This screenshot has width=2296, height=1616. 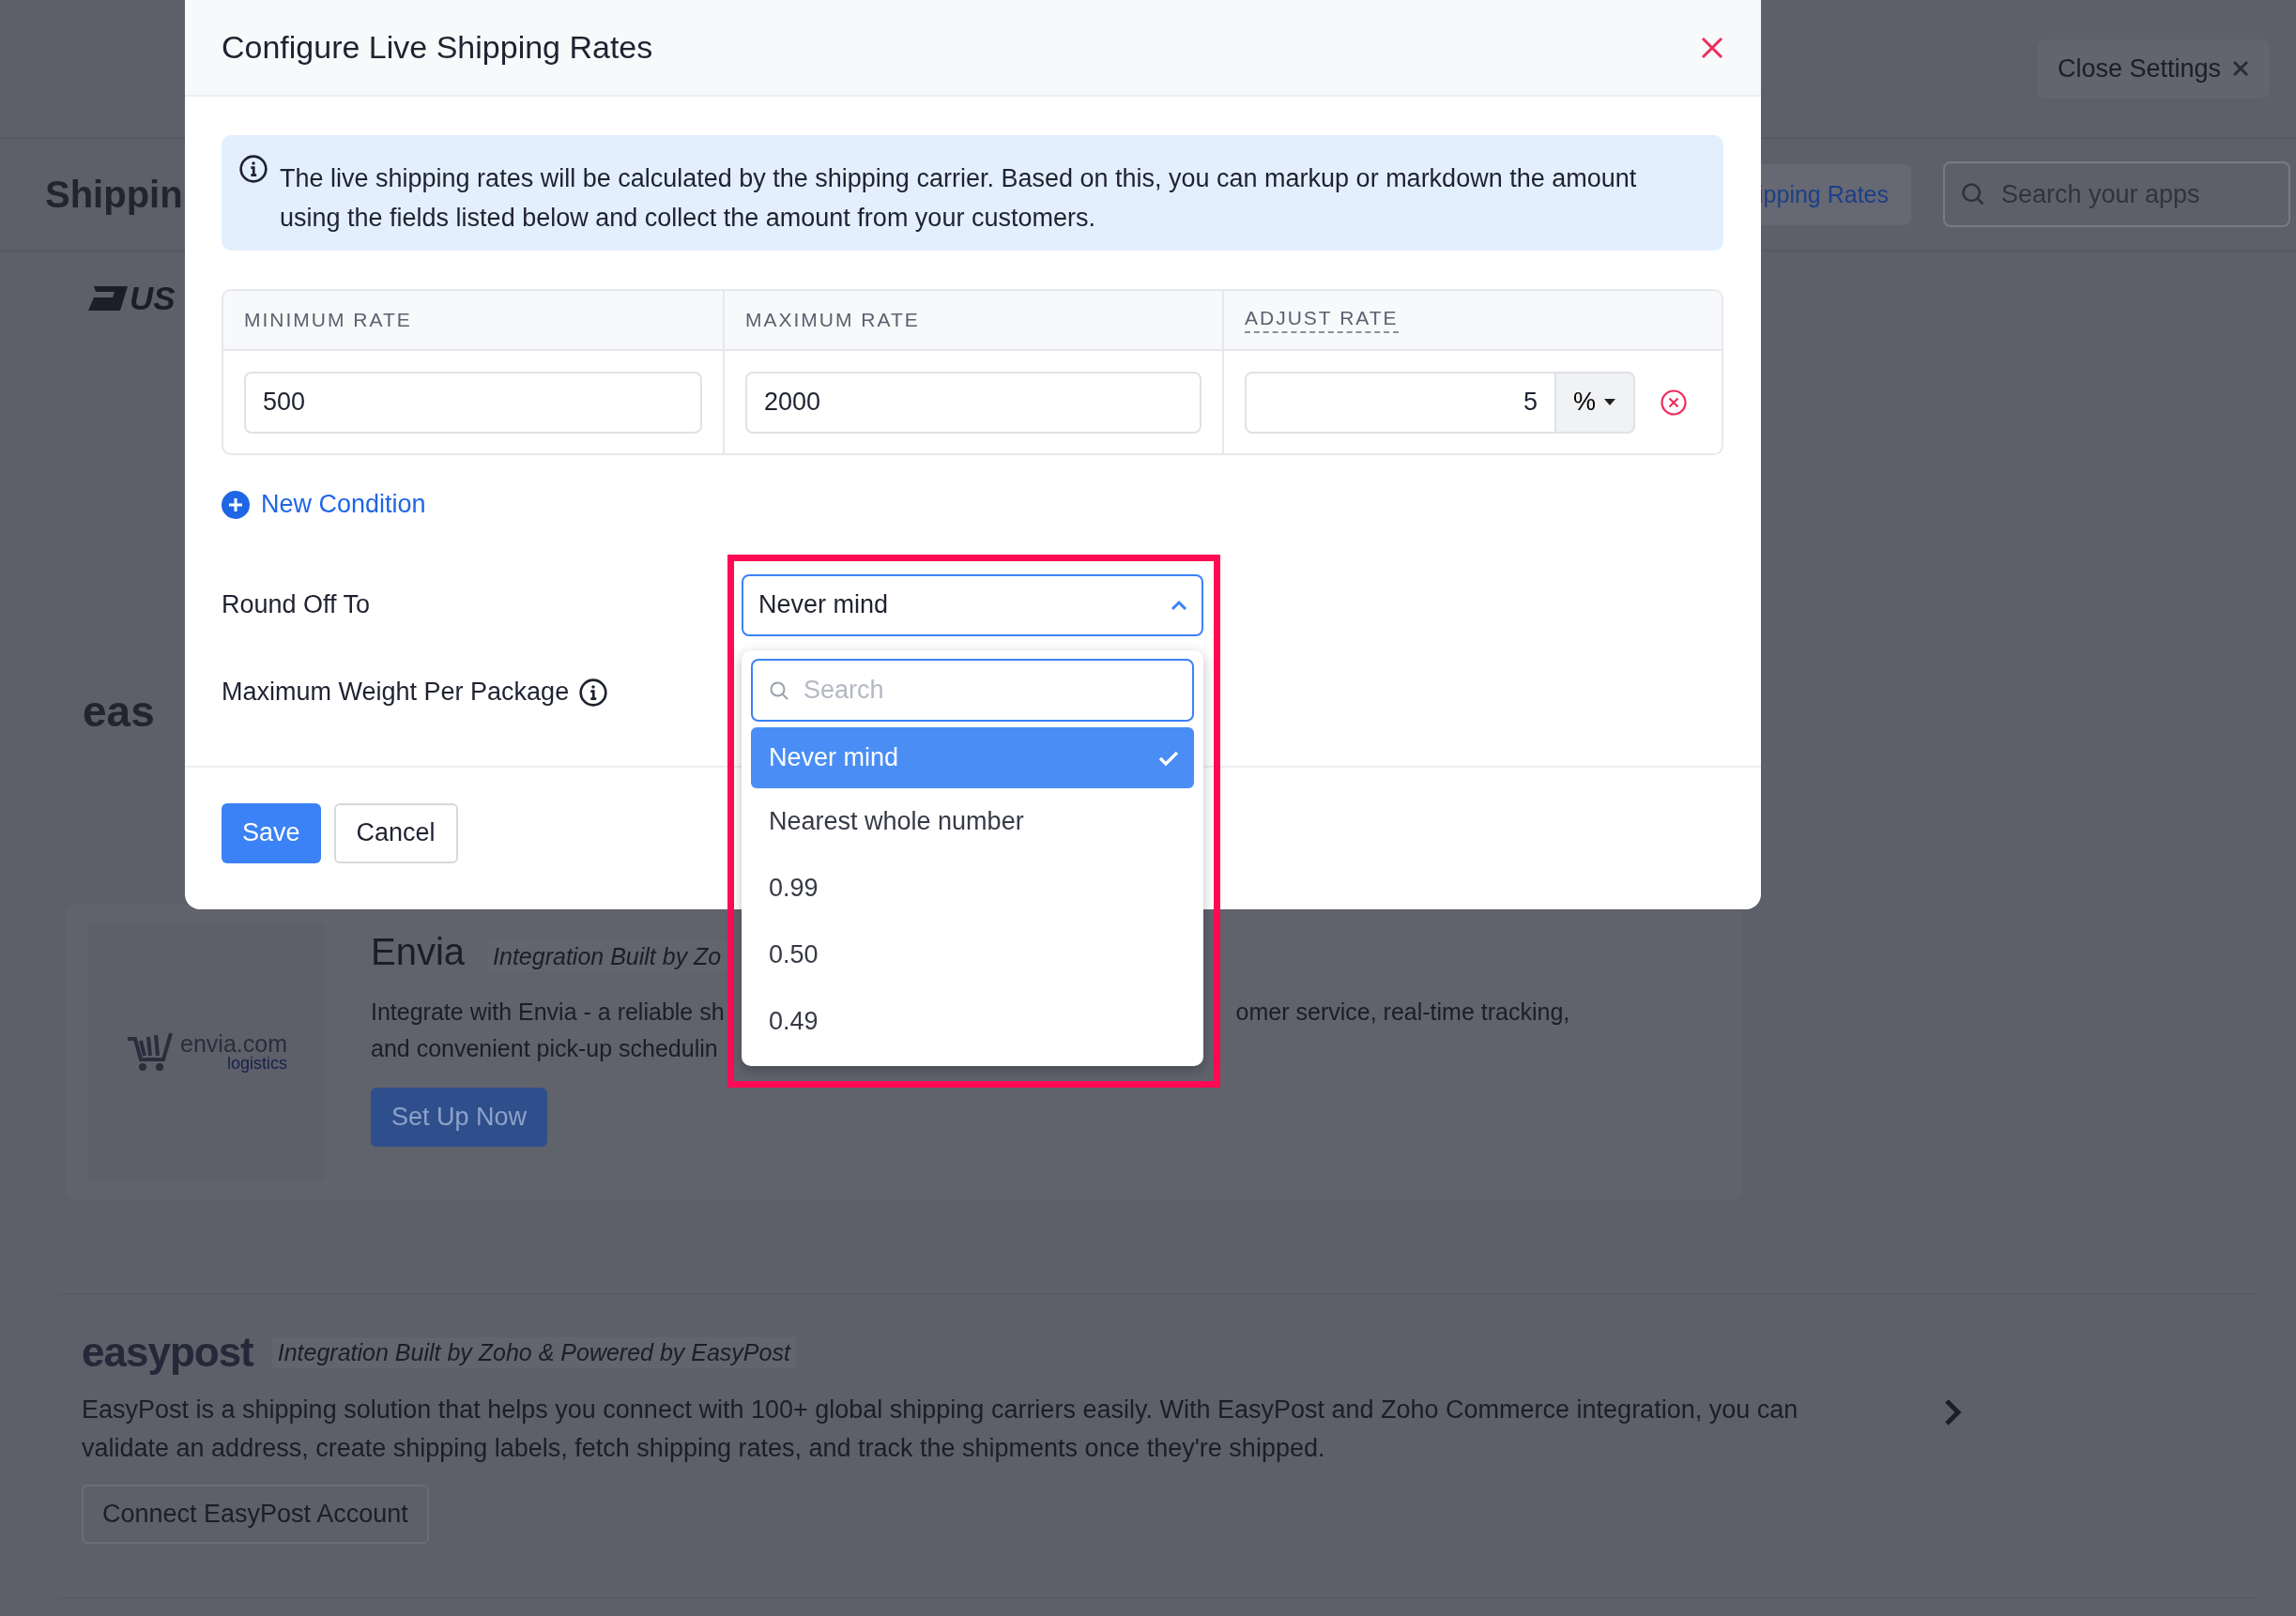 What do you see at coordinates (1179, 605) in the screenshot?
I see `chevron-up-icon` at bounding box center [1179, 605].